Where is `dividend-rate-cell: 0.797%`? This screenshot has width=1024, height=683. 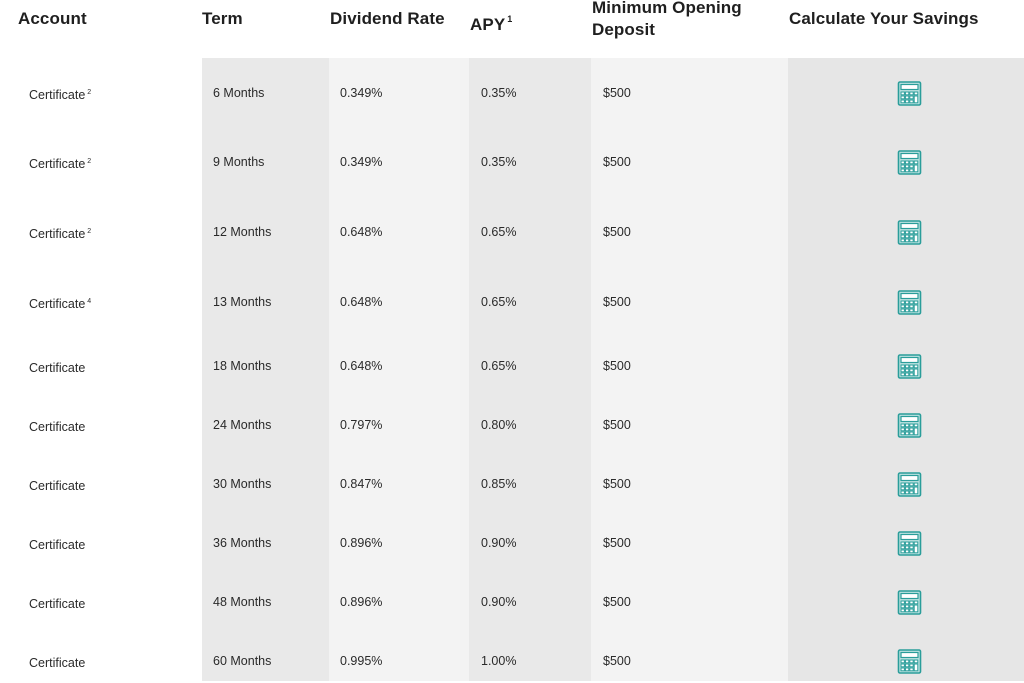 dividend-rate-cell: 0.797% is located at coordinates (361, 425).